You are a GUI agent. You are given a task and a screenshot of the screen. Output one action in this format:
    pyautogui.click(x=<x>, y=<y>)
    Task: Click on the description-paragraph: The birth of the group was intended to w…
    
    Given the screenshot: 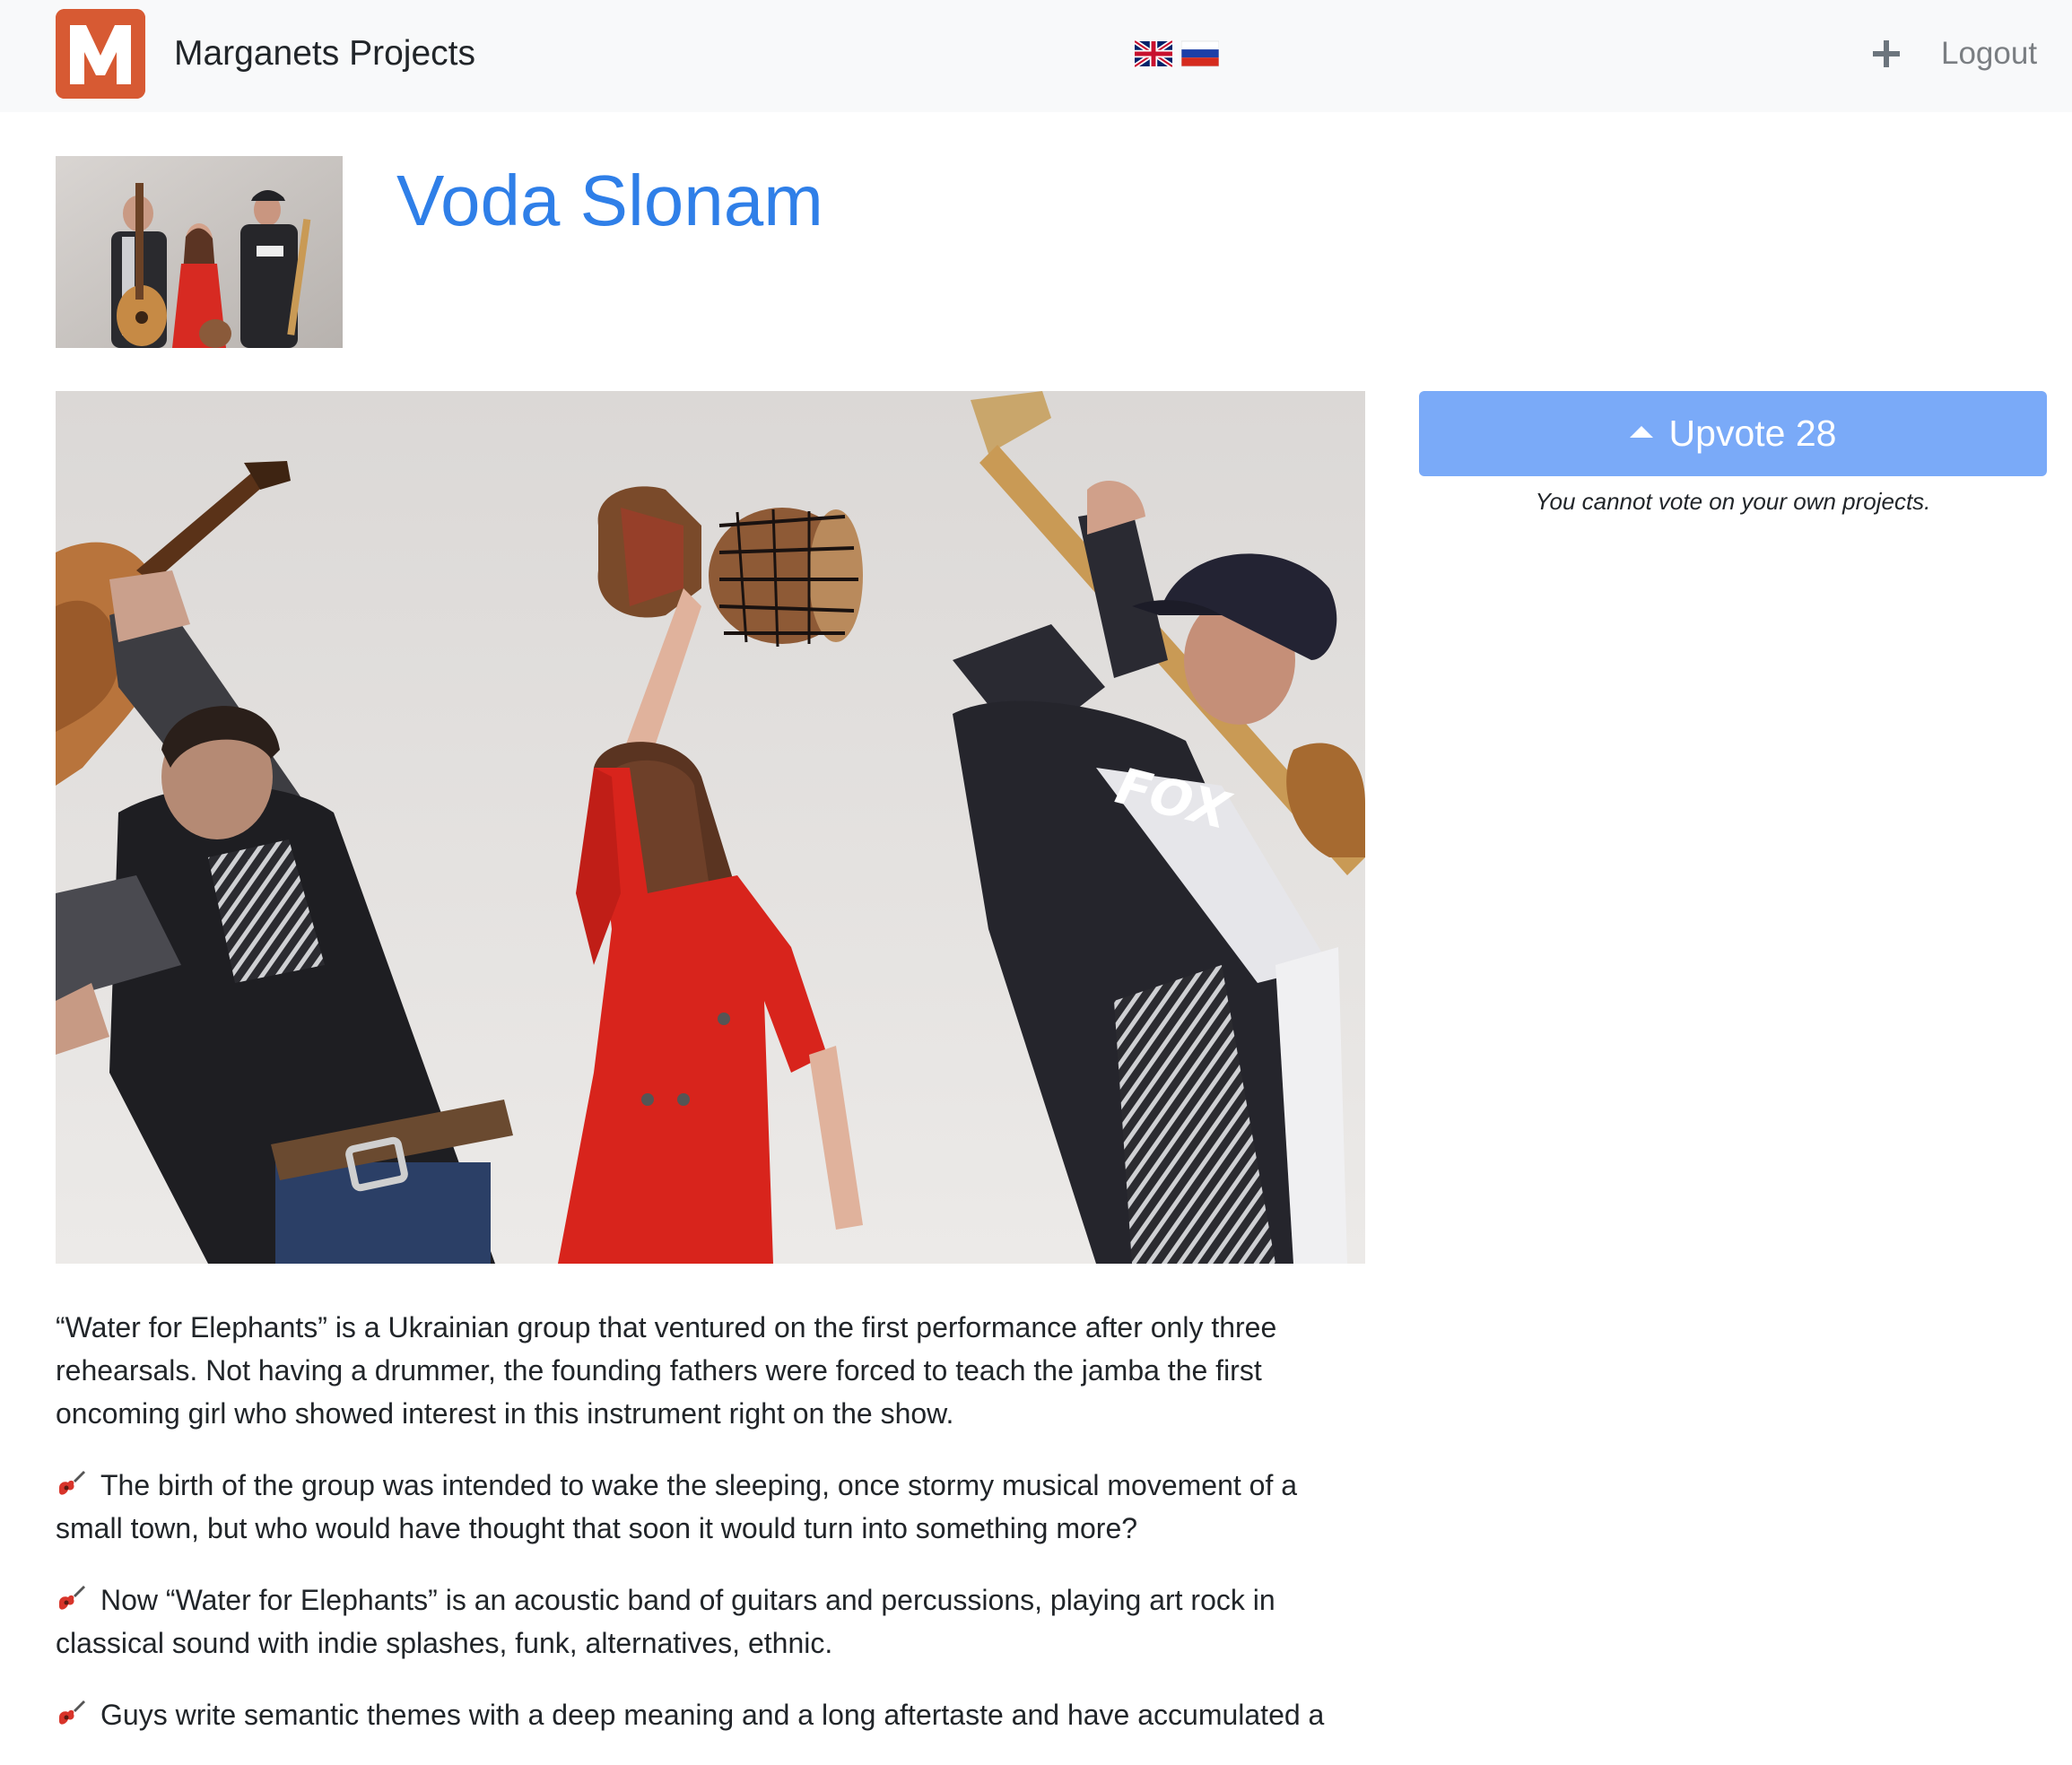 What is the action you would take?
    pyautogui.click(x=677, y=1506)
    